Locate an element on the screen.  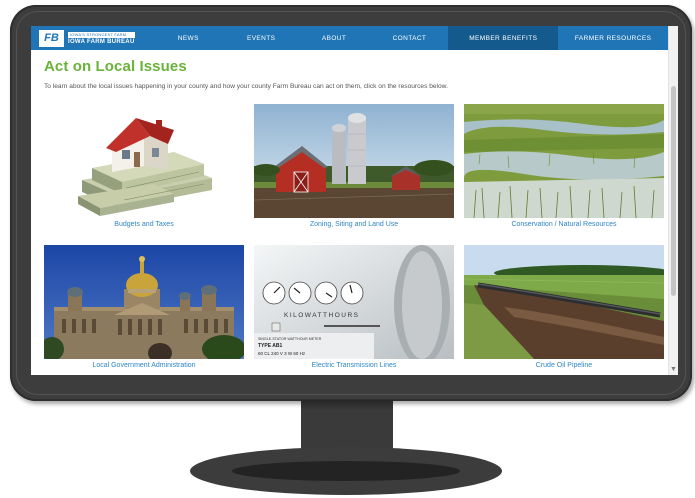
scrollbar-thumb is located at coordinates (673, 191).